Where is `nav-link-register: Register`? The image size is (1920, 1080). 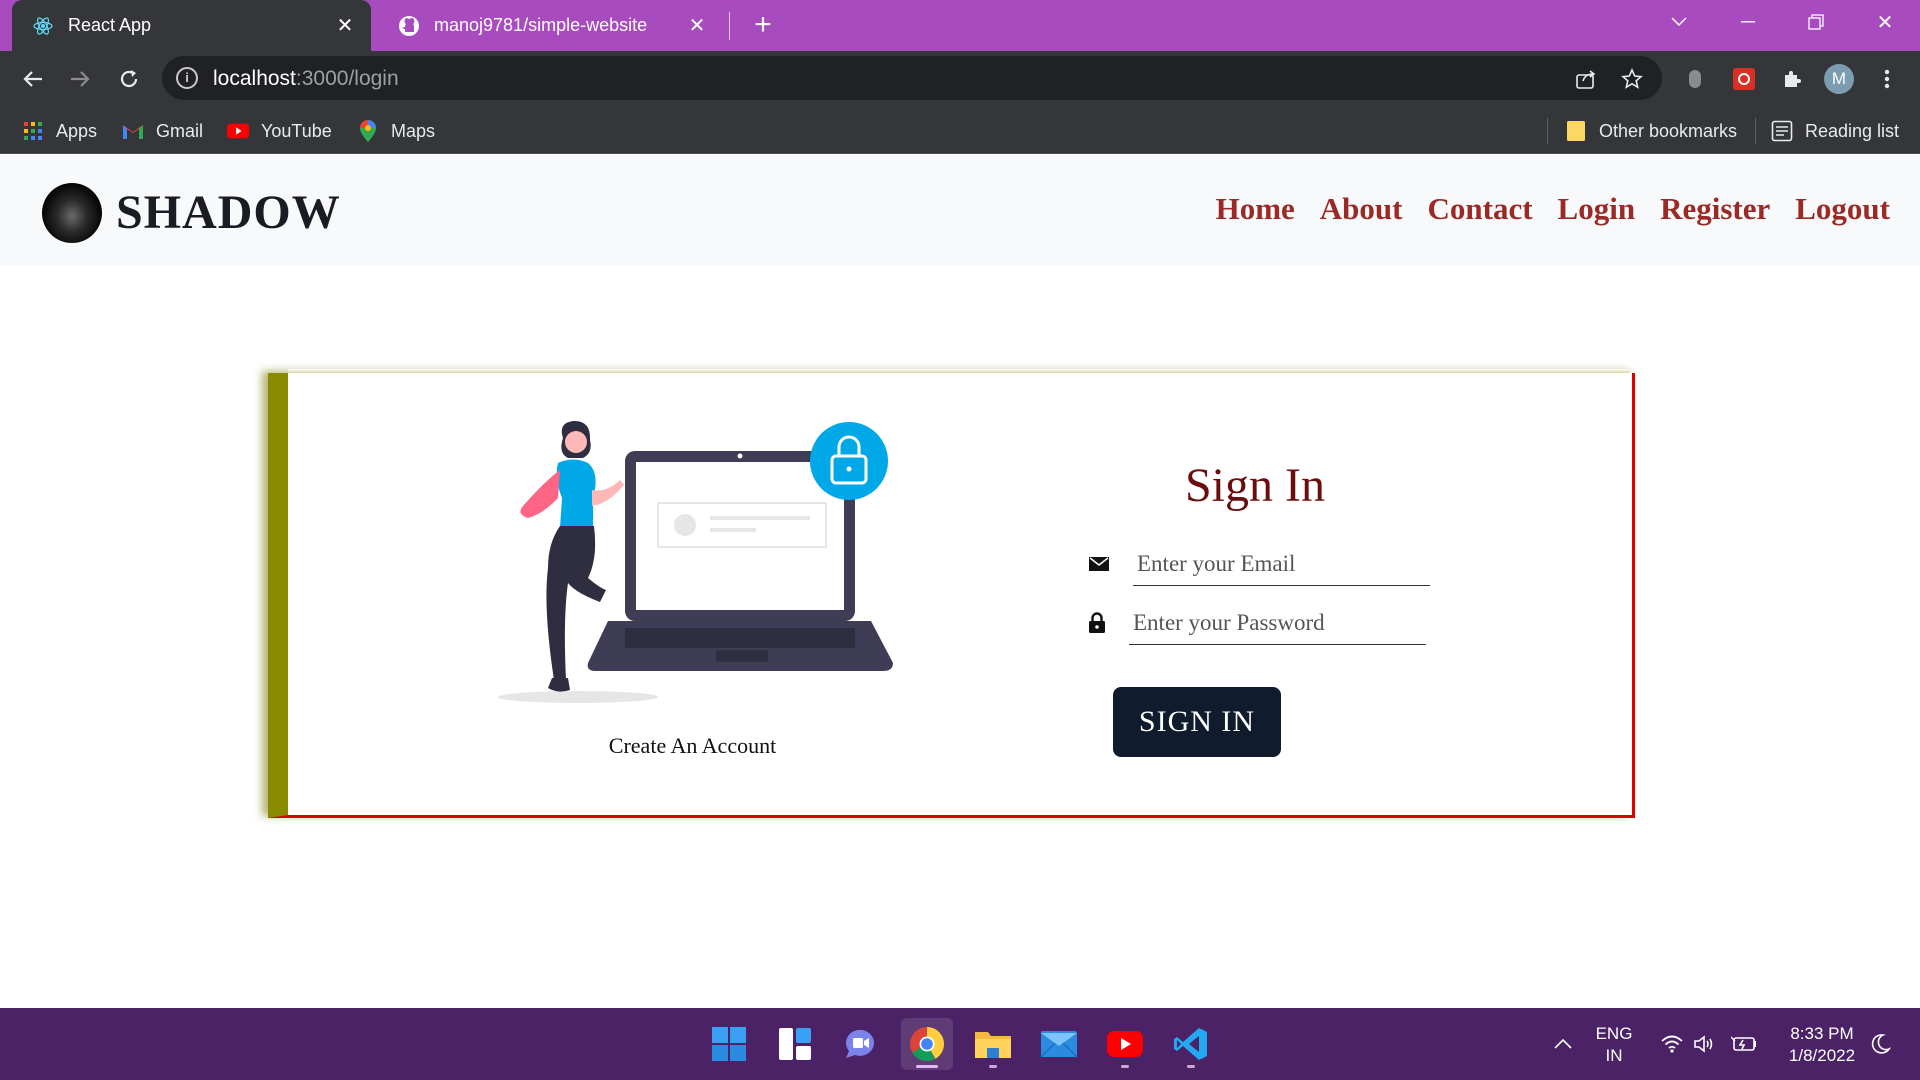 nav-link-register: Register is located at coordinates (1715, 209).